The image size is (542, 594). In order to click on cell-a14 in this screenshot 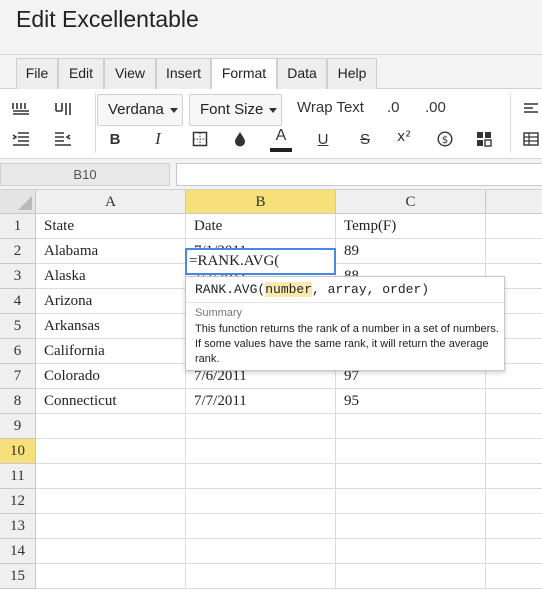, I will do `click(111, 551)`.